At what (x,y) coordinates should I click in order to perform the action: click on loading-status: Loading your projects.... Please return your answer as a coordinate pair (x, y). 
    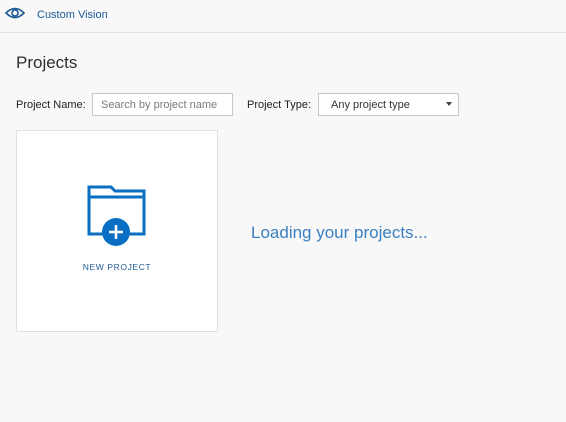
    Looking at the image, I should click on (339, 232).